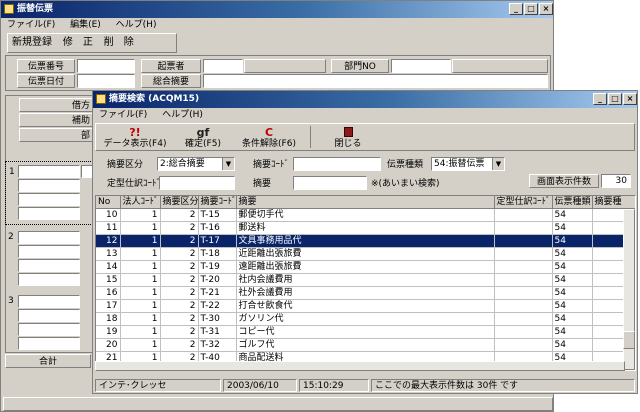  I want to click on column-header: 摘要ｺｰﾄﾞ, so click(217, 202).